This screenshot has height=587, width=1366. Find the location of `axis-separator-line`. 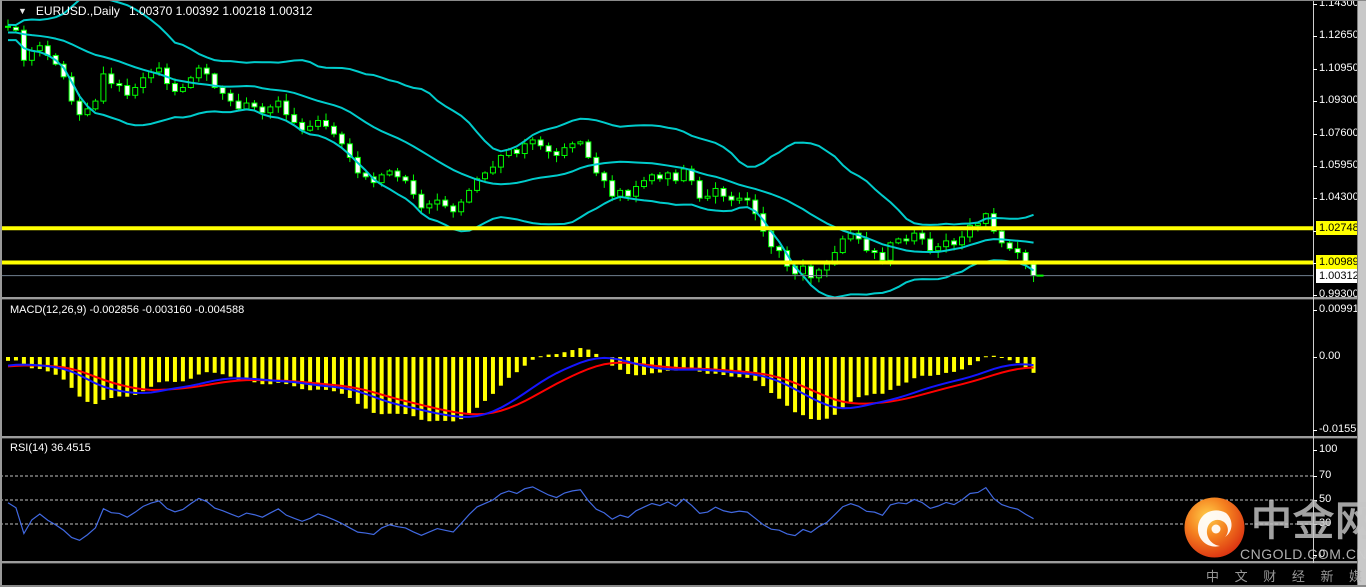

axis-separator-line is located at coordinates (1313, 281).